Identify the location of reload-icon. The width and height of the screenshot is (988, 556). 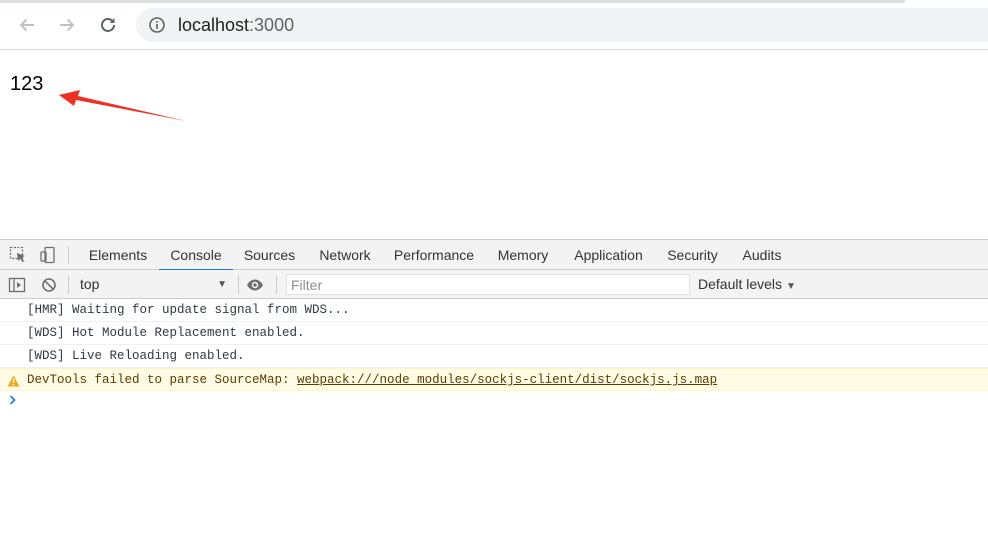
(108, 25).